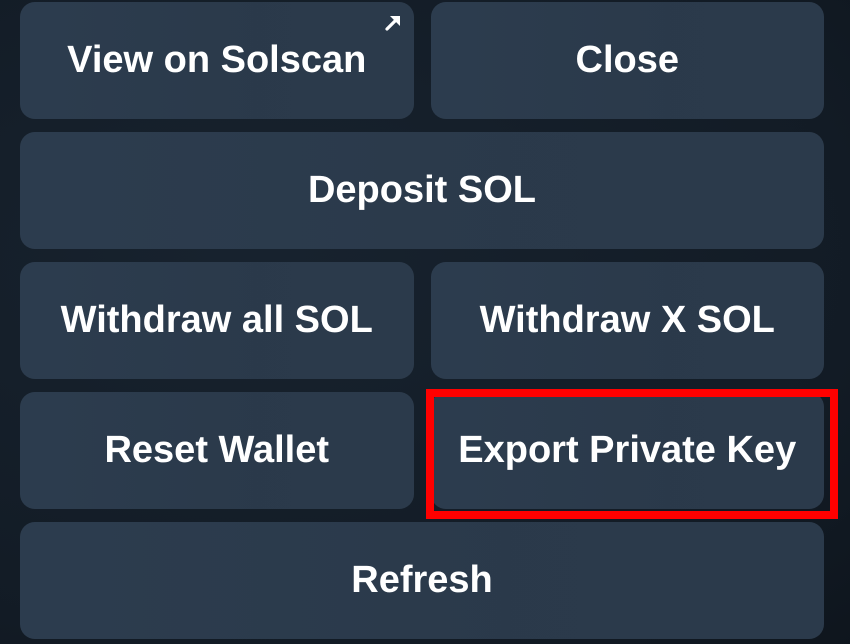  What do you see at coordinates (627, 60) in the screenshot?
I see `keyboard-button: Close` at bounding box center [627, 60].